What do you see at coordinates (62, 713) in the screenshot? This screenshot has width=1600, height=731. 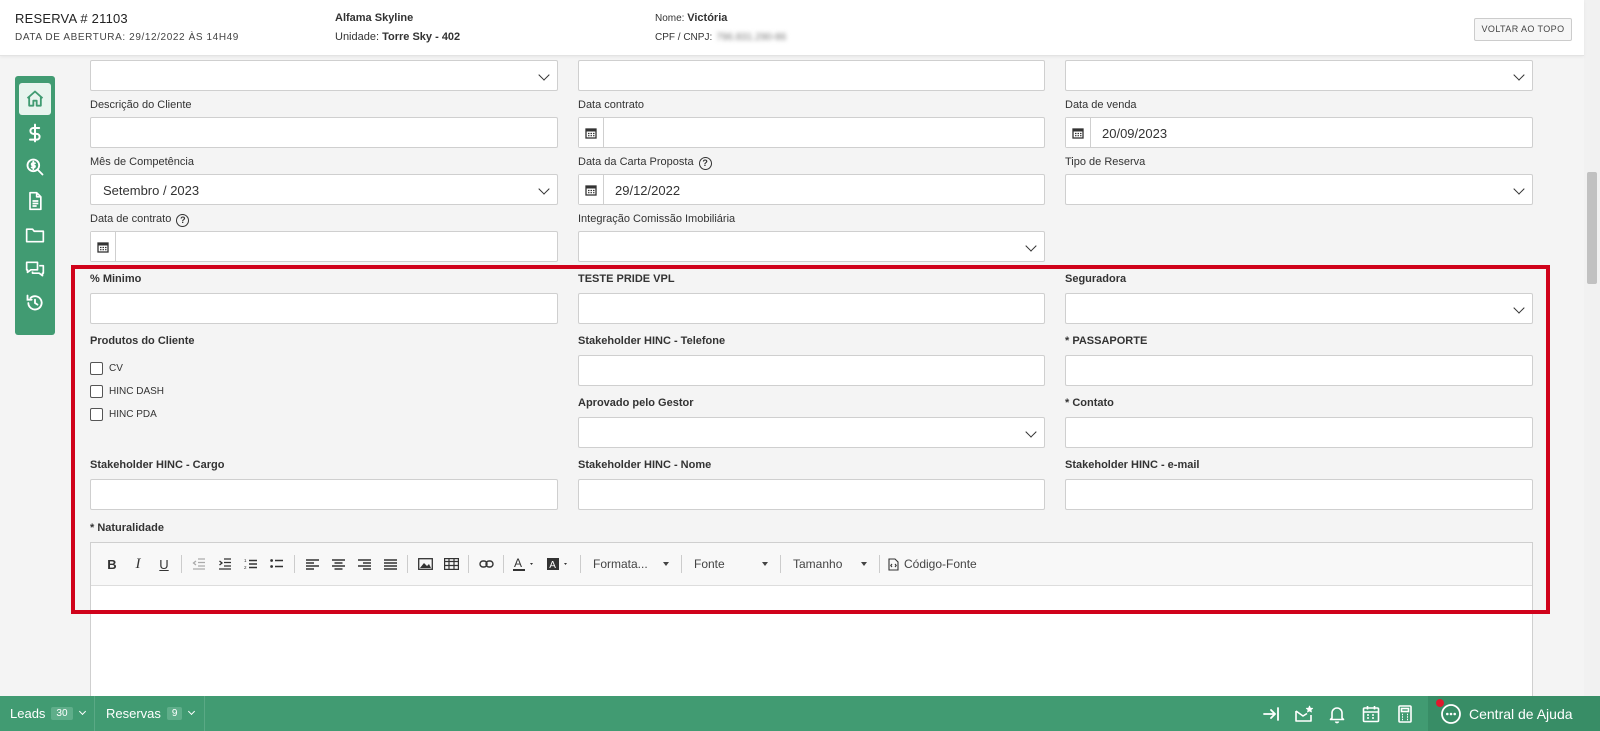 I see `leads-count-badge: 30` at bounding box center [62, 713].